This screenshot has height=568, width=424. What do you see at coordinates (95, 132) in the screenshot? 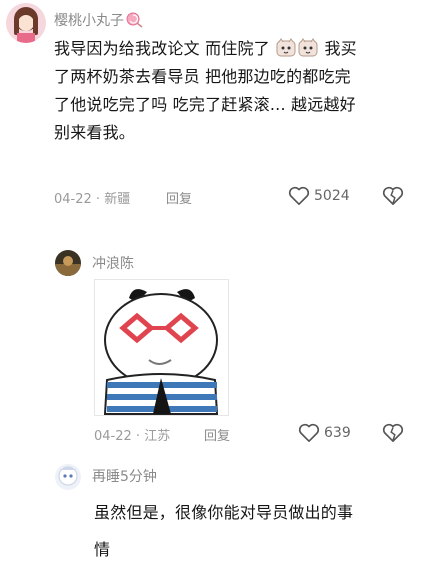
I see `comment-line: 别来看我。` at bounding box center [95, 132].